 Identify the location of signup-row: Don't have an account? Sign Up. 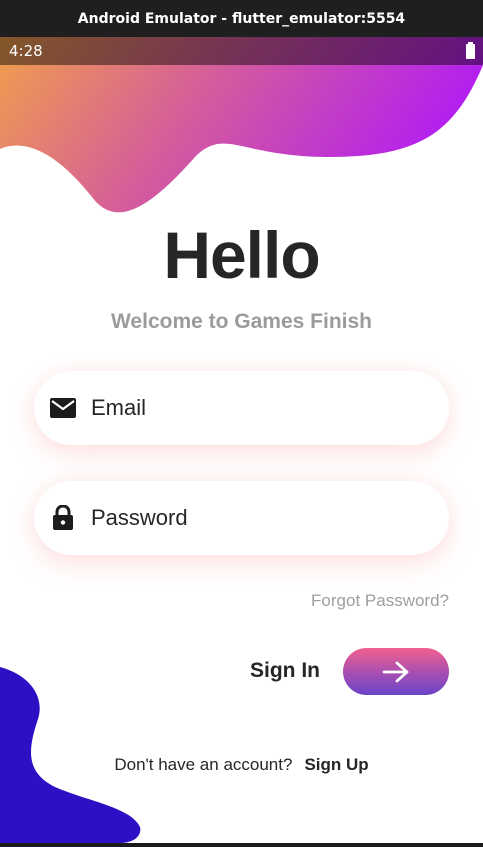
(241, 765).